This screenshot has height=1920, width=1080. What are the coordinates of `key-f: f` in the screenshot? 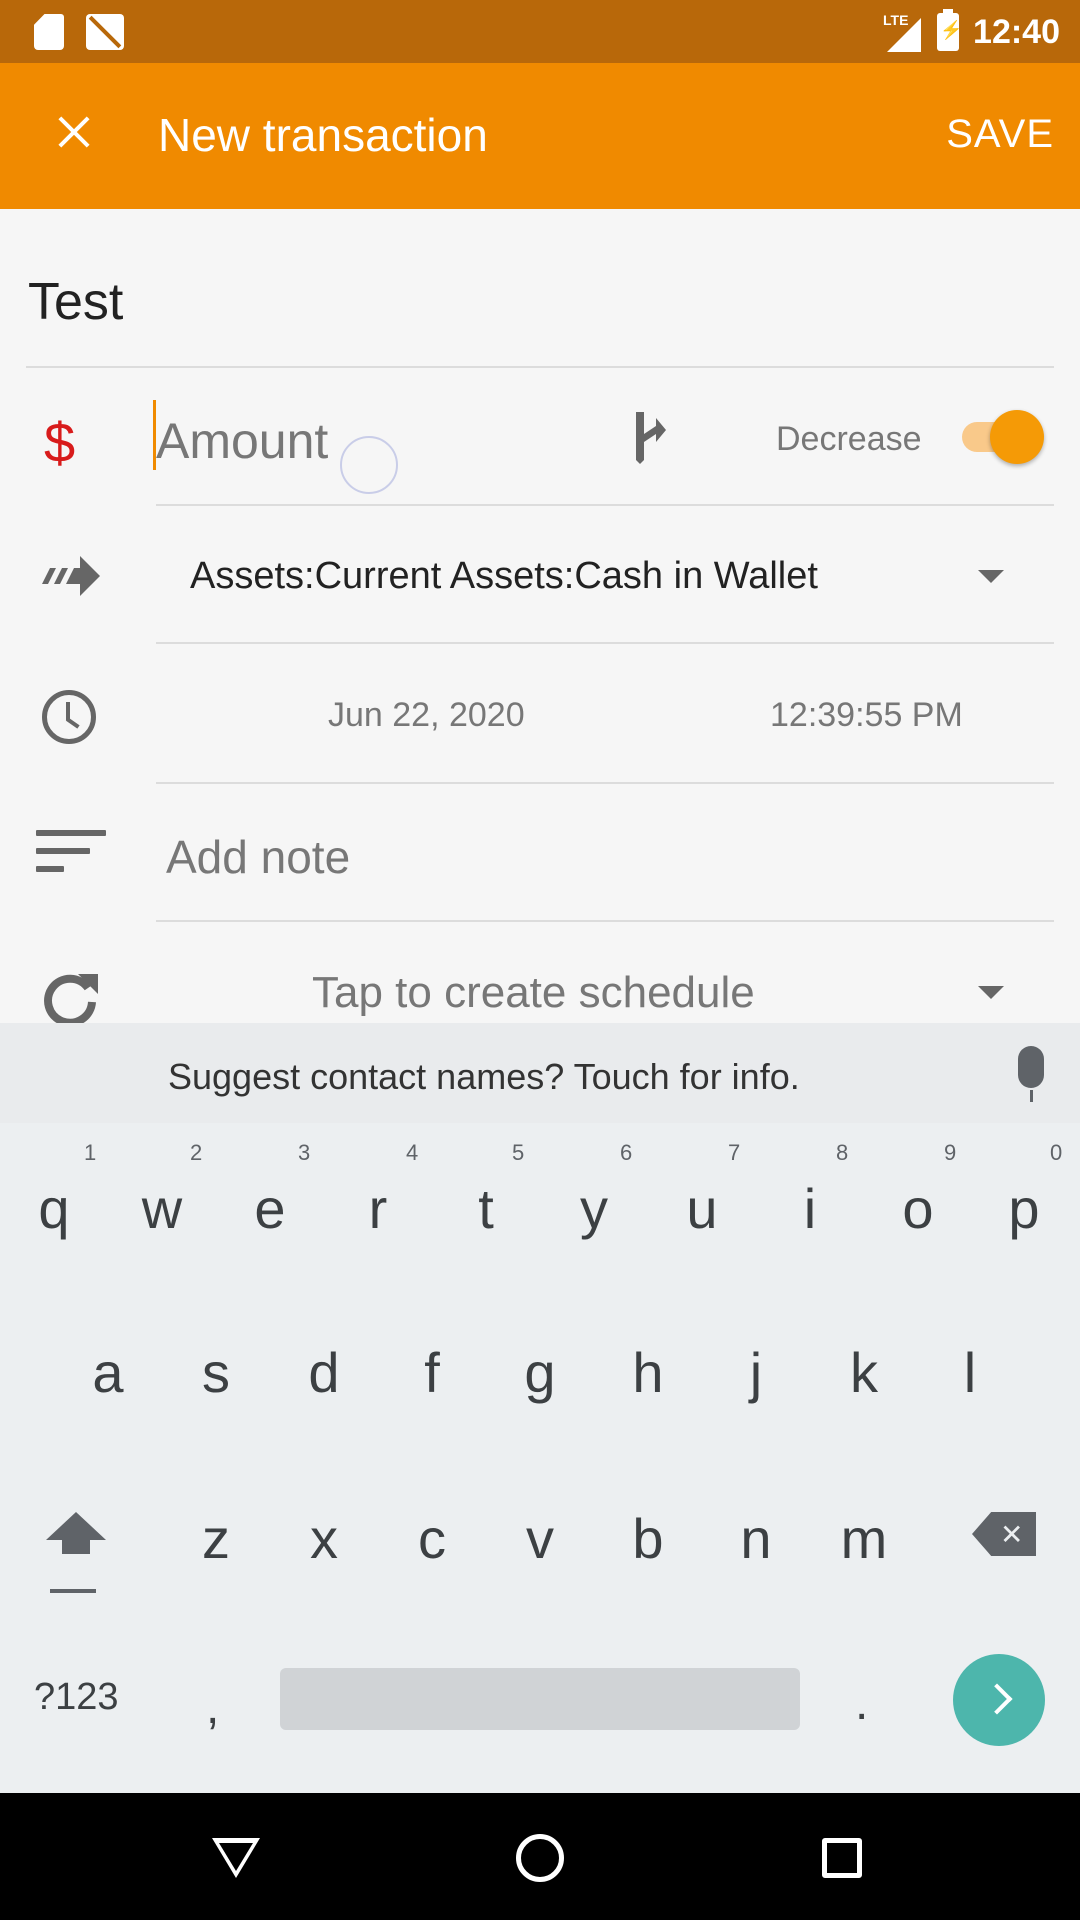 It's located at (432, 1372).